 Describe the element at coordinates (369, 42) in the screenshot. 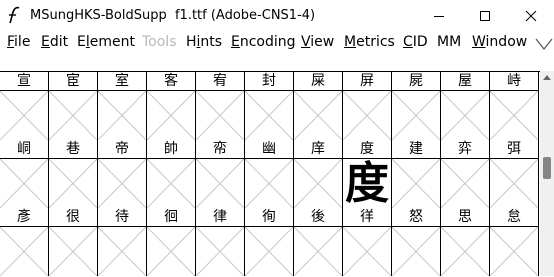

I see `menu-metrics: Metrics` at that location.